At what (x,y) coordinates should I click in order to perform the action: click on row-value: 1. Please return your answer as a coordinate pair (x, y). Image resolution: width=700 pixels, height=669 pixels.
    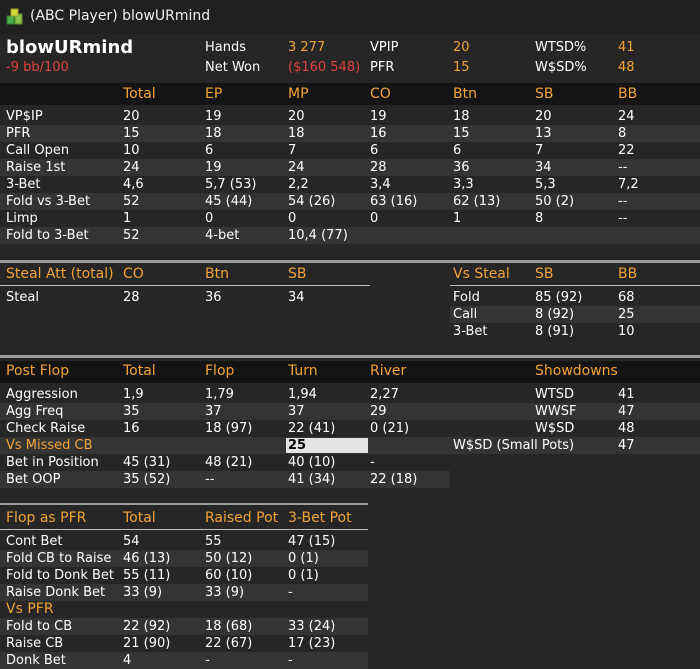
    Looking at the image, I should click on (127, 218).